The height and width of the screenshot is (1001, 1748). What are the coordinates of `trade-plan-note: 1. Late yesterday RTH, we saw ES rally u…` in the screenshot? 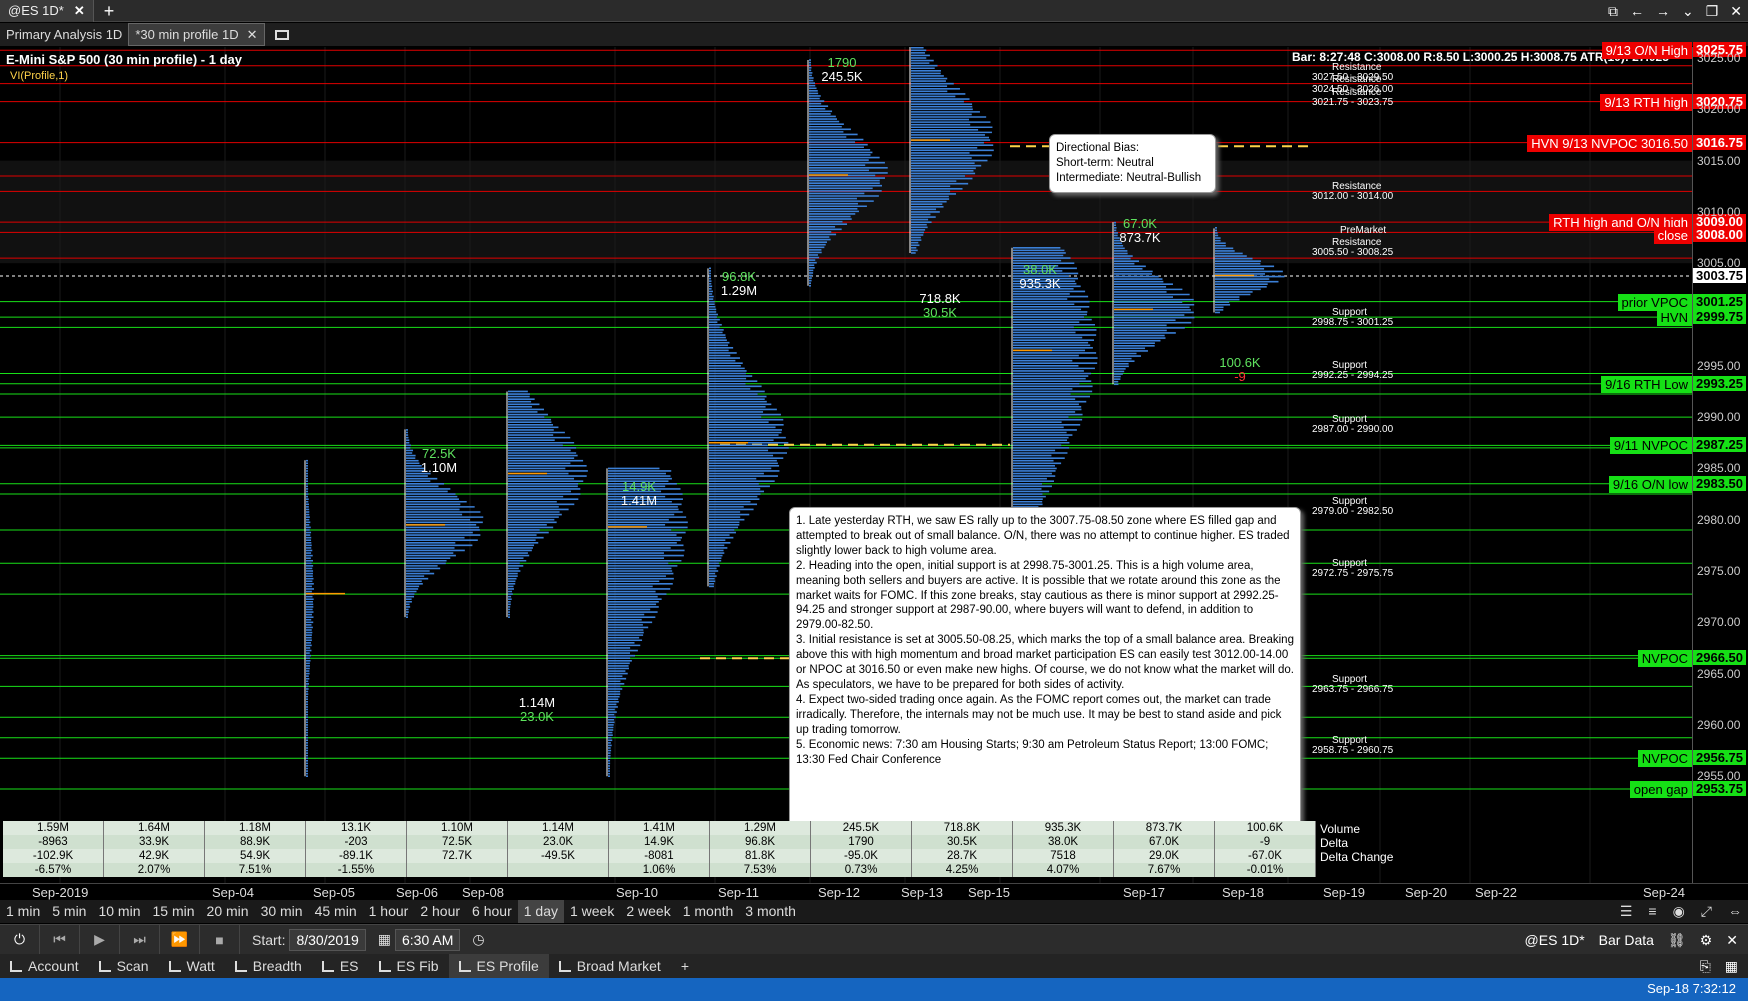 It's located at (1045, 672).